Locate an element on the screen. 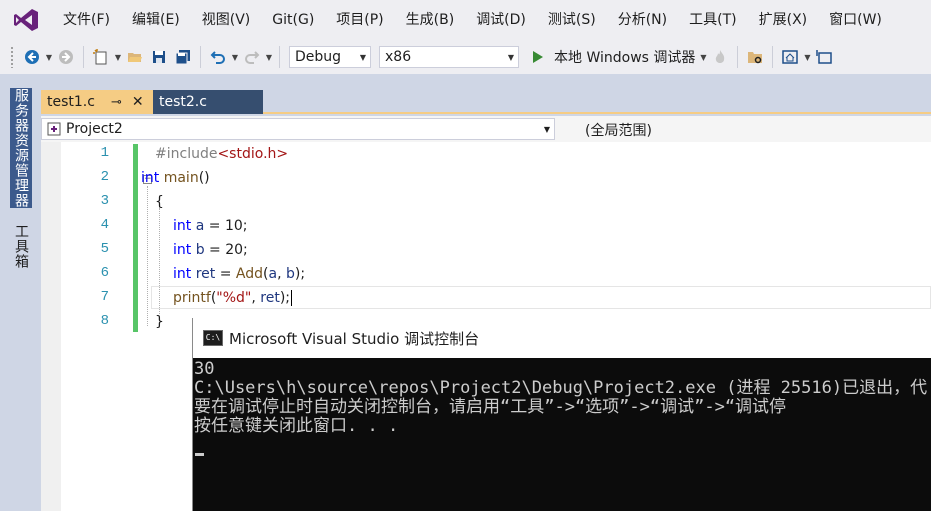  menu-edit: 编辑(E) is located at coordinates (156, 20).